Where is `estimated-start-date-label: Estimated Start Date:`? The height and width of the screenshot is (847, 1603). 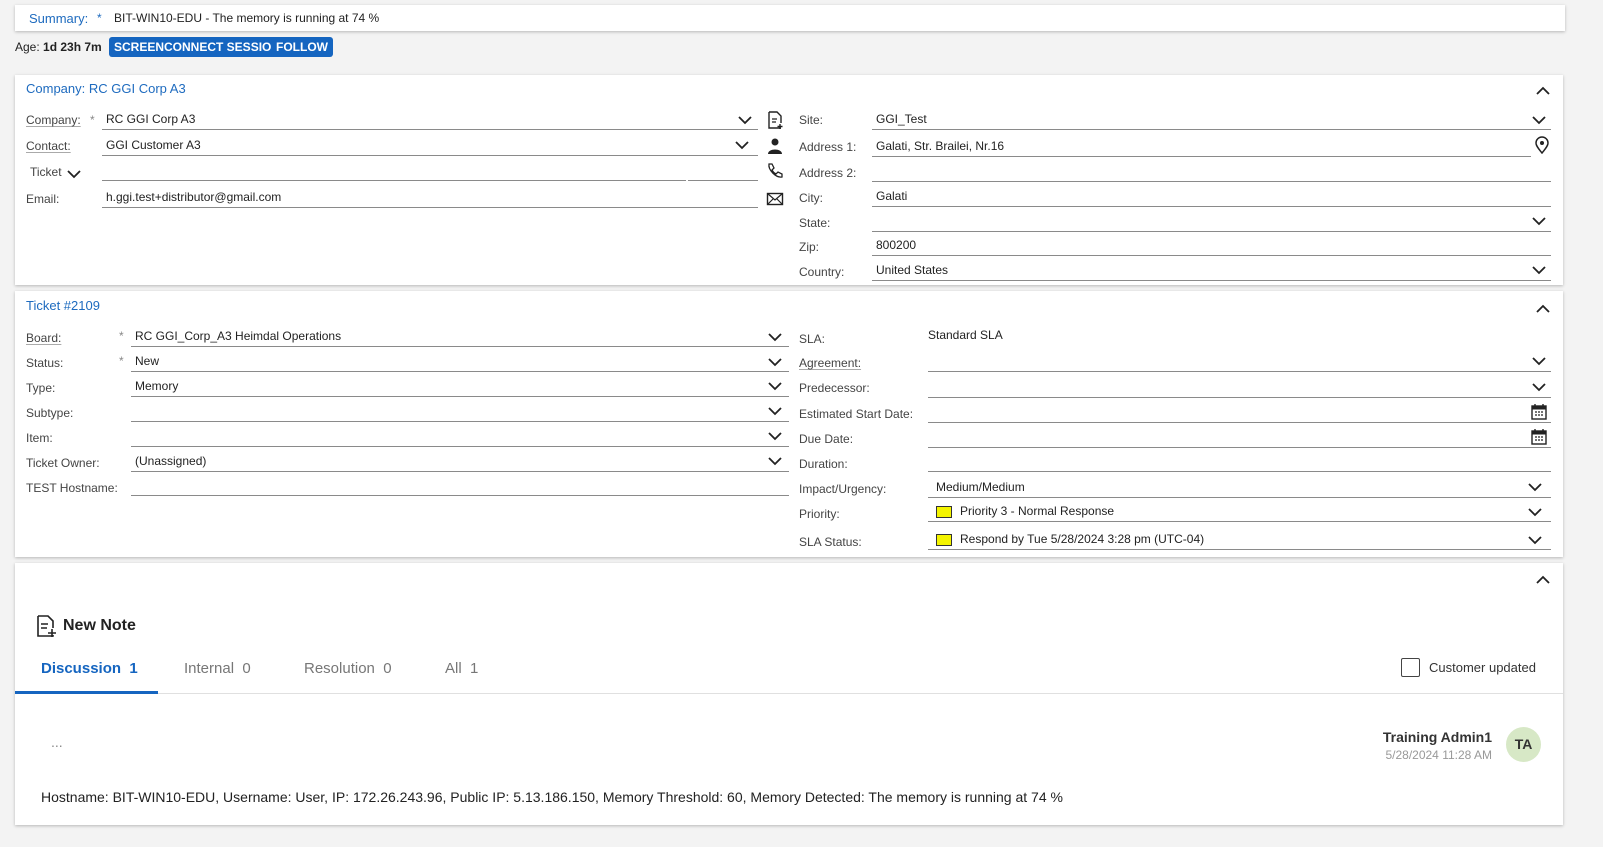 estimated-start-date-label: Estimated Start Date: is located at coordinates (856, 414).